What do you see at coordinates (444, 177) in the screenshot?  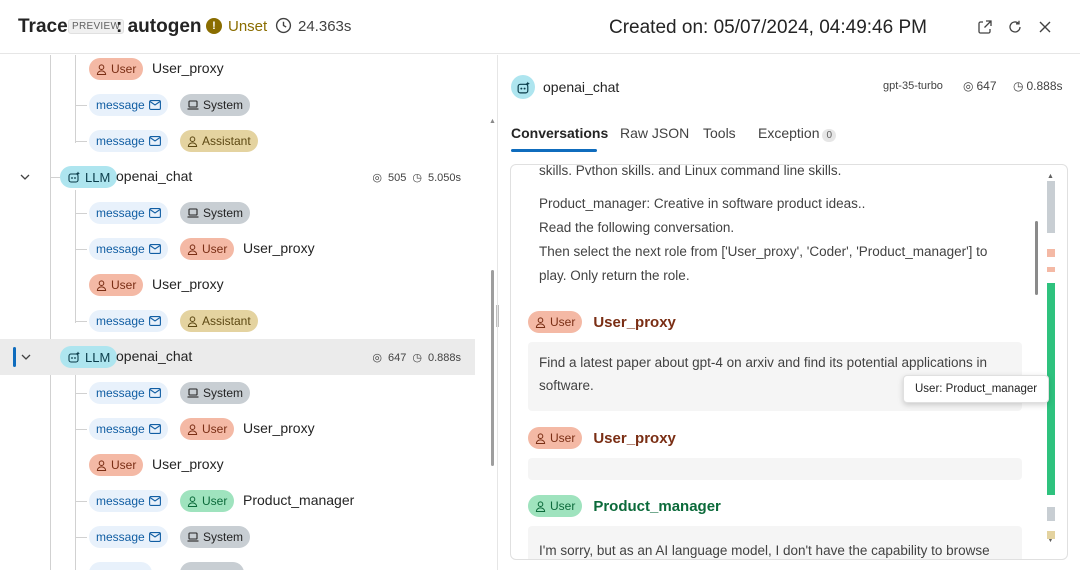 I see `latency: 5.050s` at bounding box center [444, 177].